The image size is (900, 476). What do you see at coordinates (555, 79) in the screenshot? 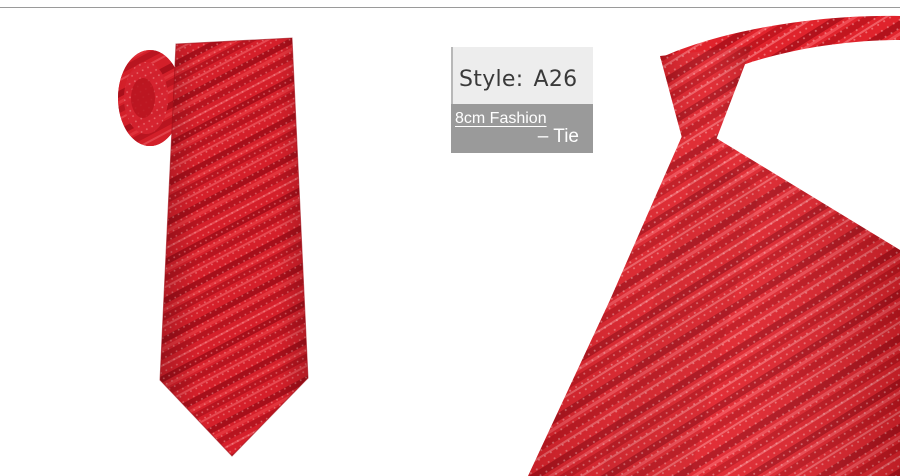
I see `style-value: A26` at bounding box center [555, 79].